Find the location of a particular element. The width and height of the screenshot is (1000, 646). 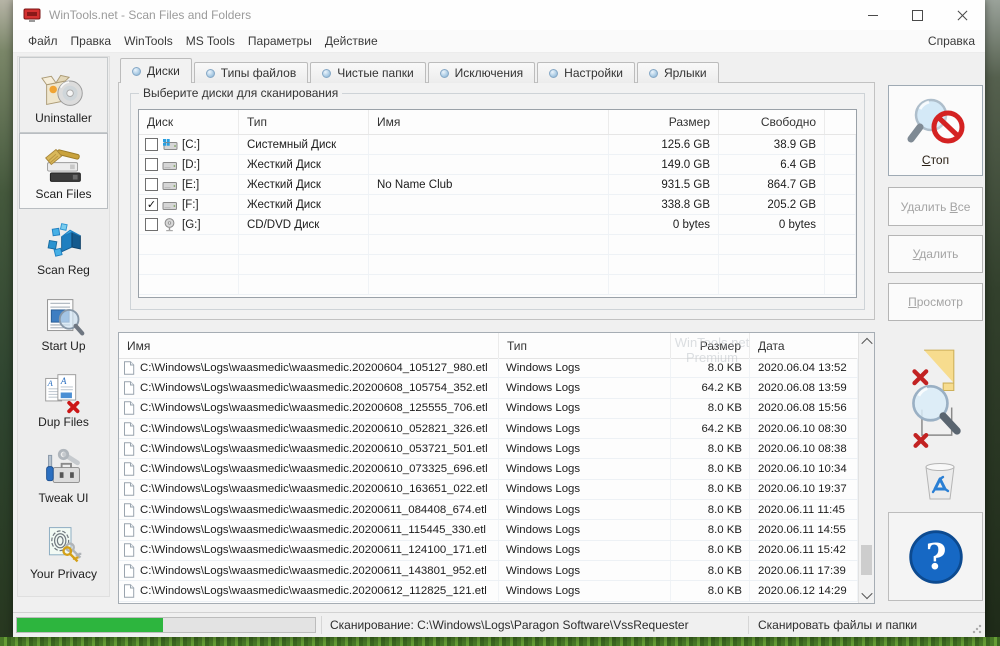

menu-item-action: Действие is located at coordinates (351, 41).